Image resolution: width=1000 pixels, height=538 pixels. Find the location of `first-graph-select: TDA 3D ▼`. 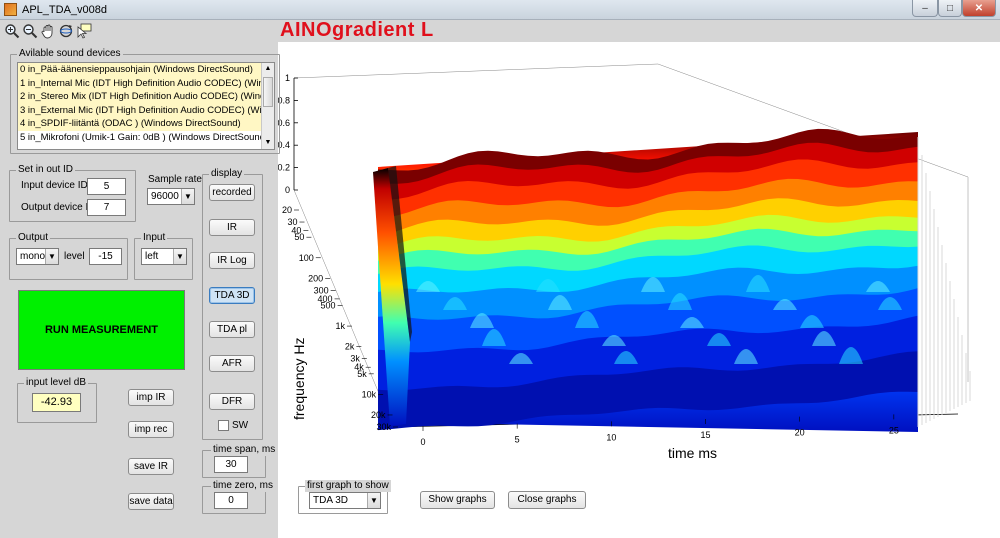

first-graph-select: TDA 3D ▼ is located at coordinates (345, 500).